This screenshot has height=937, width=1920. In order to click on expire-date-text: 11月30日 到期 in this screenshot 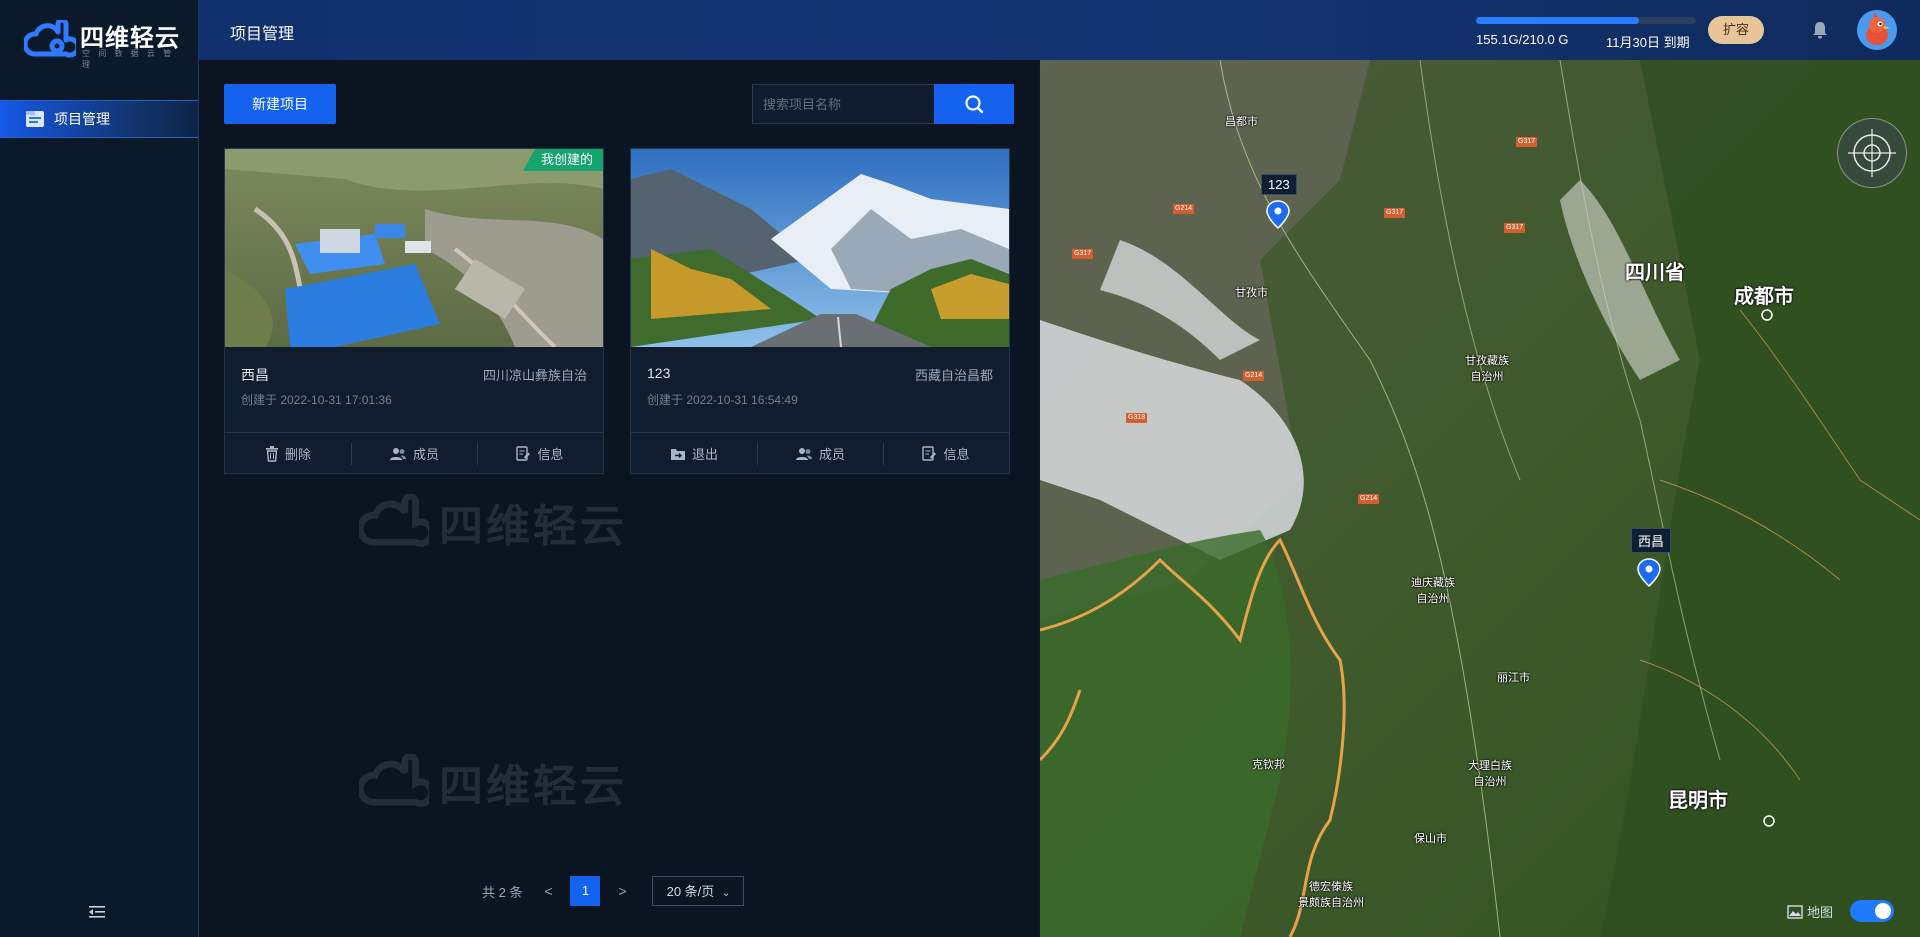, I will do `click(1648, 42)`.